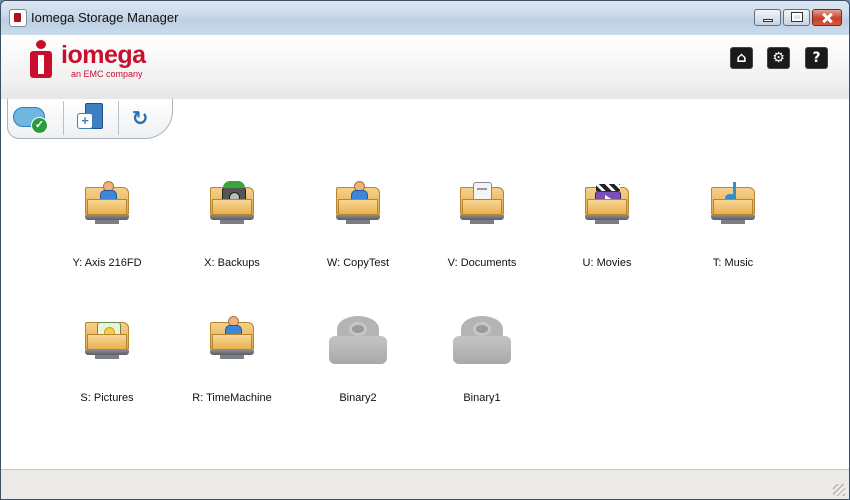  Describe the element at coordinates (107, 236) in the screenshot. I see `drive-item: Y: Axis 216FD` at that location.